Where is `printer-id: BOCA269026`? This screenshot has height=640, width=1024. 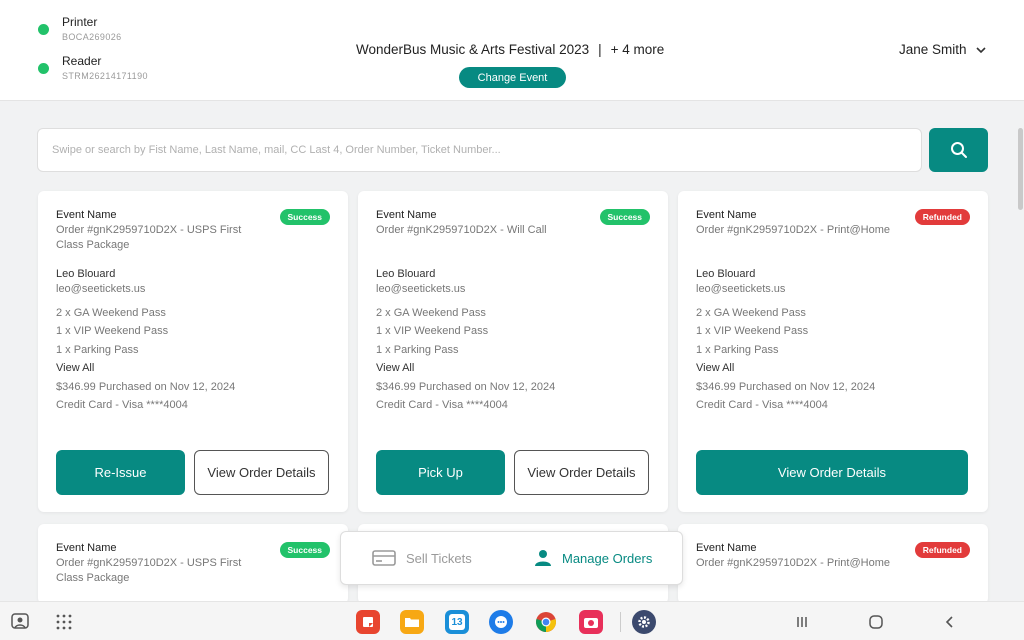 printer-id: BOCA269026 is located at coordinates (92, 37).